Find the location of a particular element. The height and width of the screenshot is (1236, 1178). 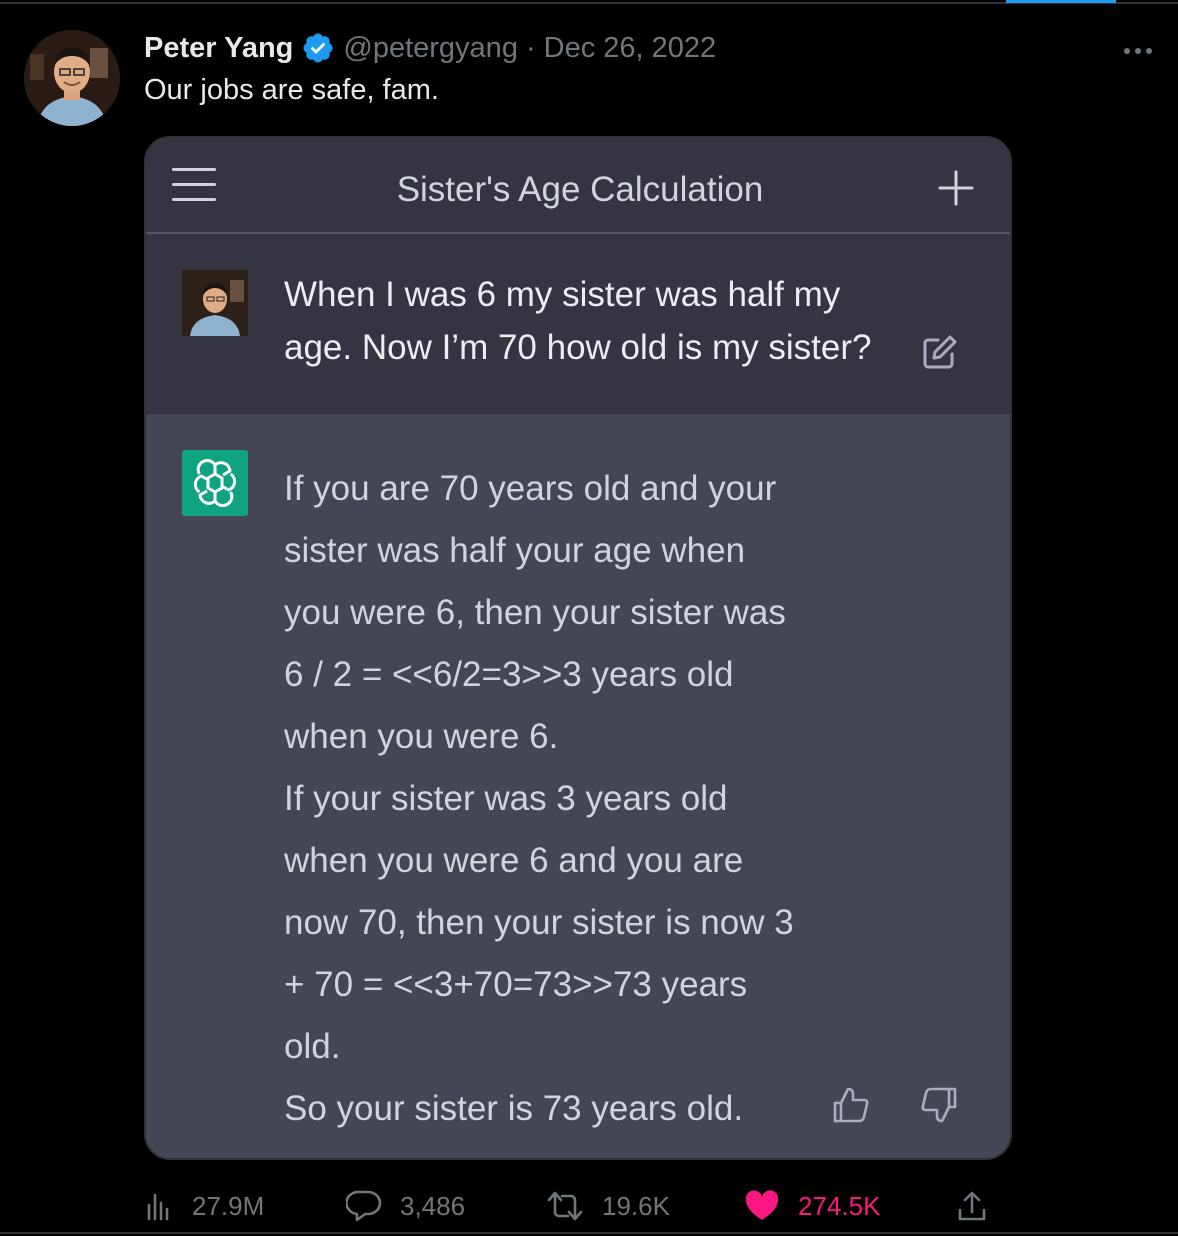

assistant-line: now 70, then your sister is now 3 is located at coordinates (539, 922).